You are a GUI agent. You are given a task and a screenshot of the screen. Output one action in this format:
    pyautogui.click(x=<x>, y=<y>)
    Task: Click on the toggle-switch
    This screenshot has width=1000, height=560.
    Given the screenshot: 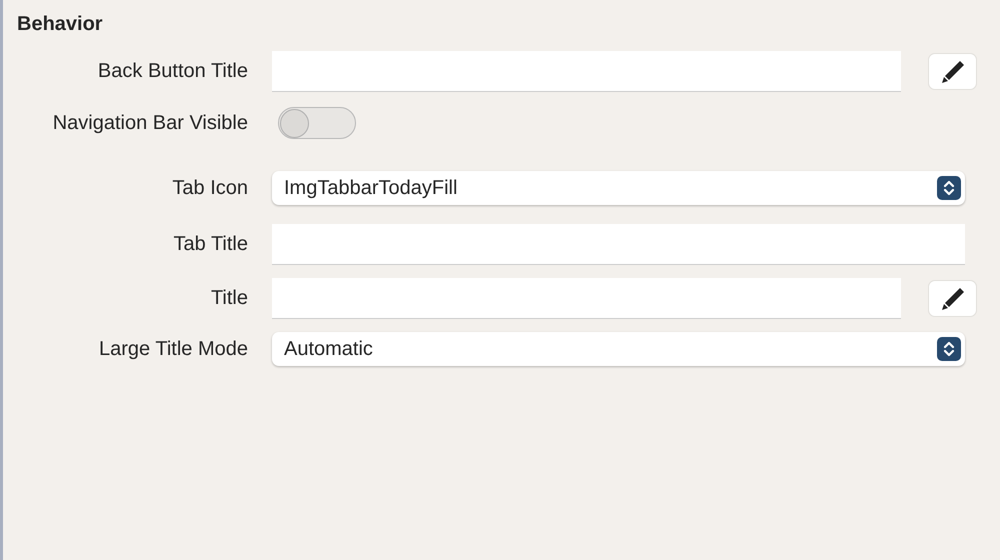 What is the action you would take?
    pyautogui.click(x=317, y=123)
    